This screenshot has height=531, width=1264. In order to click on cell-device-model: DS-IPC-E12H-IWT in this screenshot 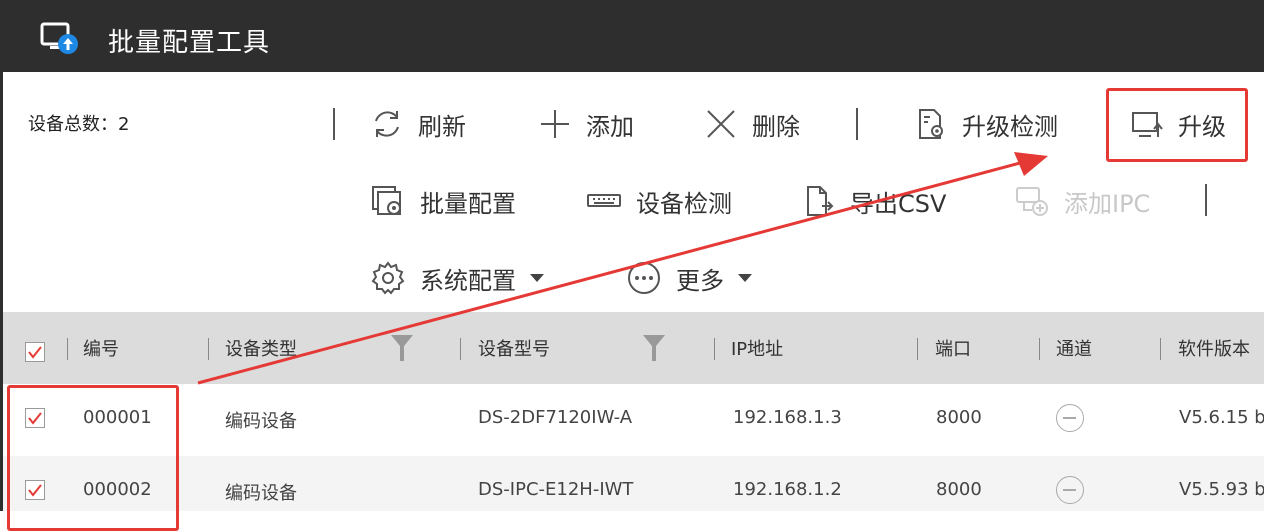, I will do `click(556, 489)`.